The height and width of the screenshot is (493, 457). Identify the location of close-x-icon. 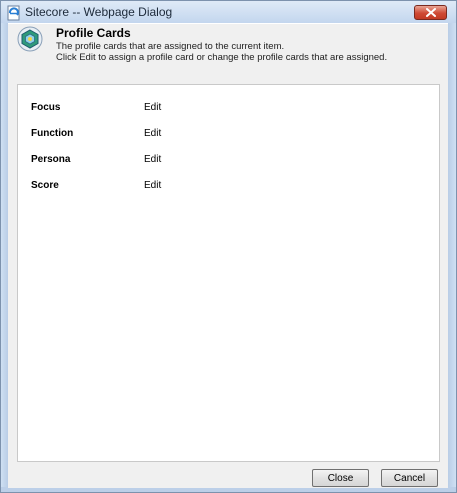
(431, 12).